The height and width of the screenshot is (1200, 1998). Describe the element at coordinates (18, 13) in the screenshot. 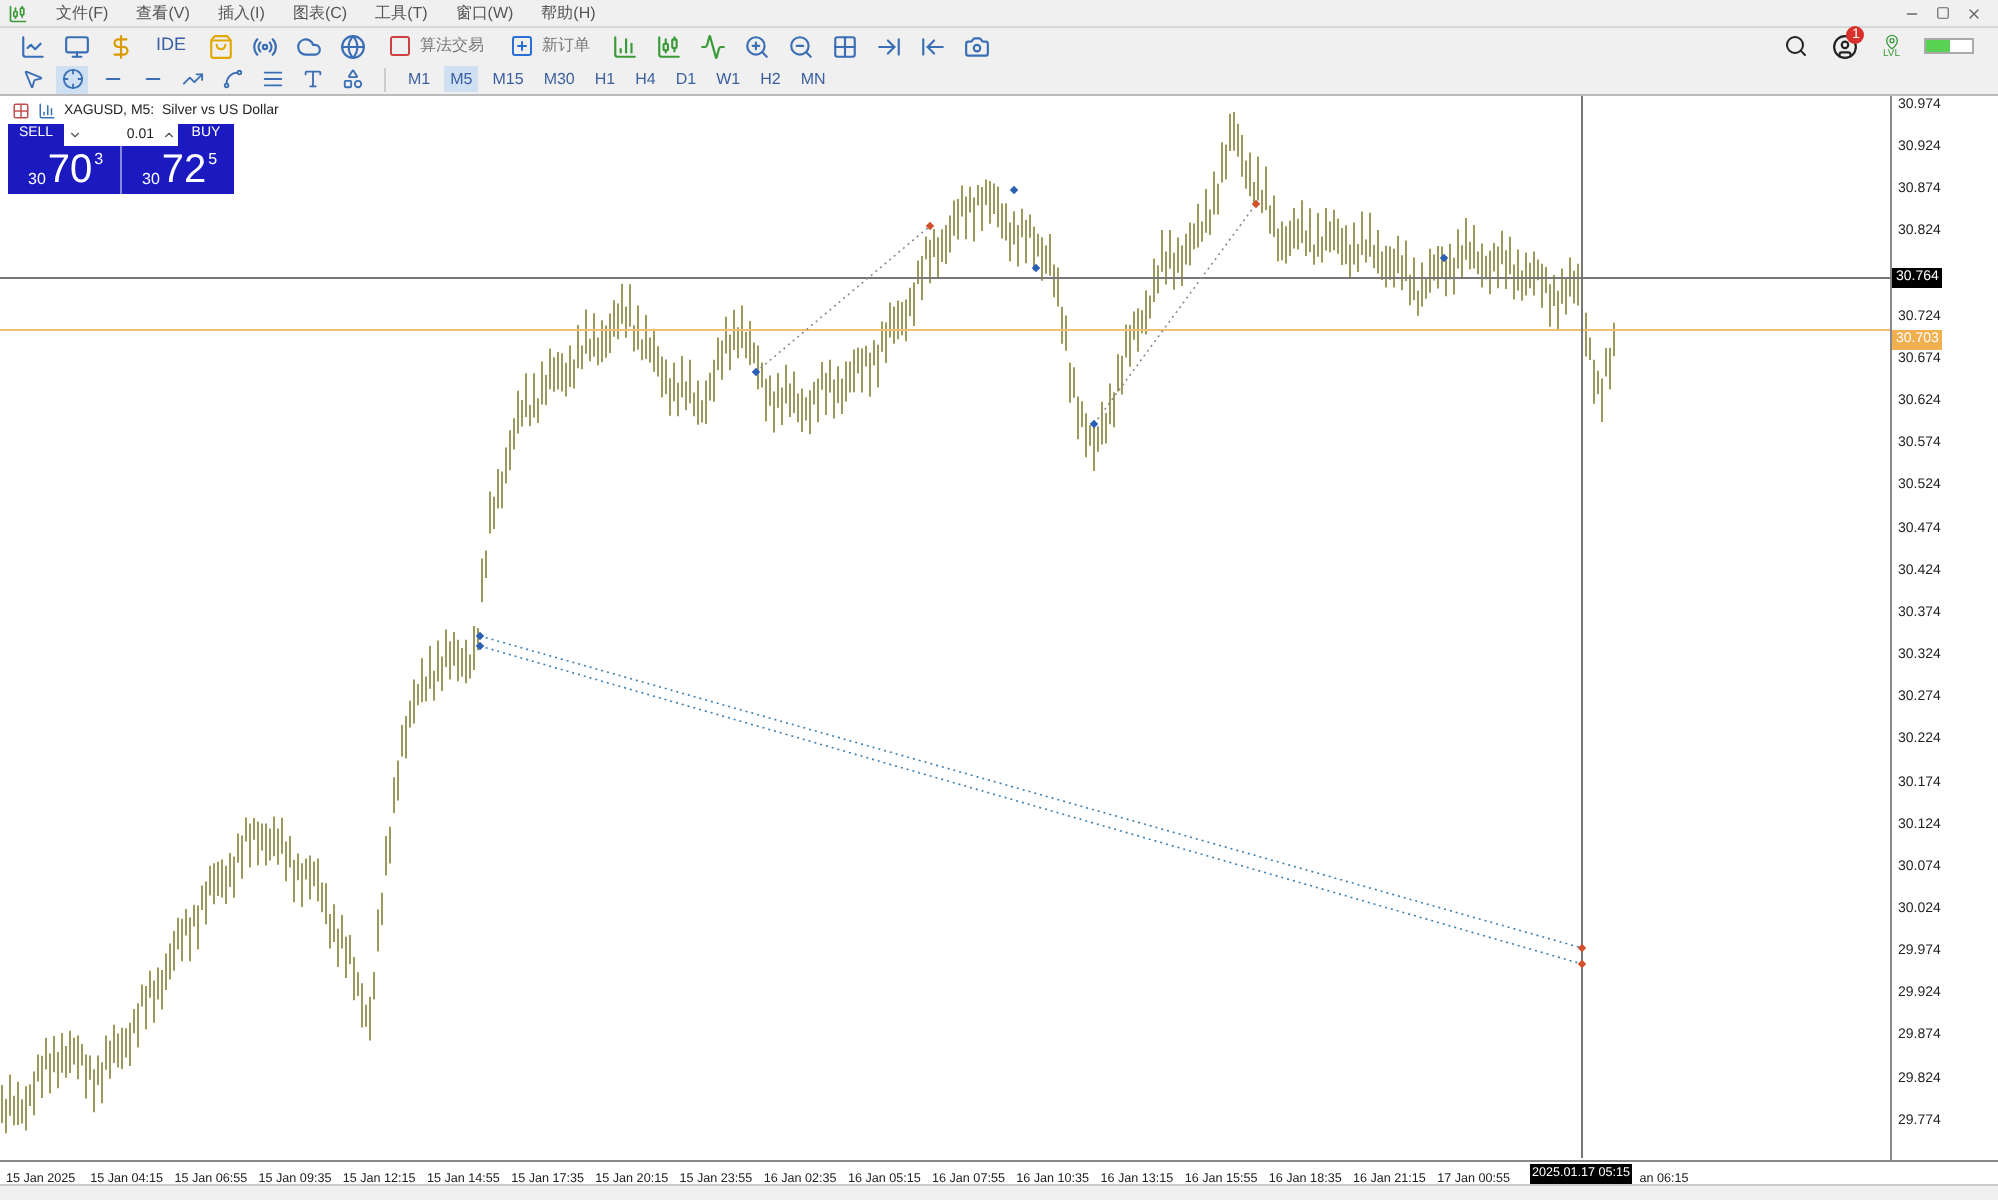

I see `app-logo-icon` at that location.